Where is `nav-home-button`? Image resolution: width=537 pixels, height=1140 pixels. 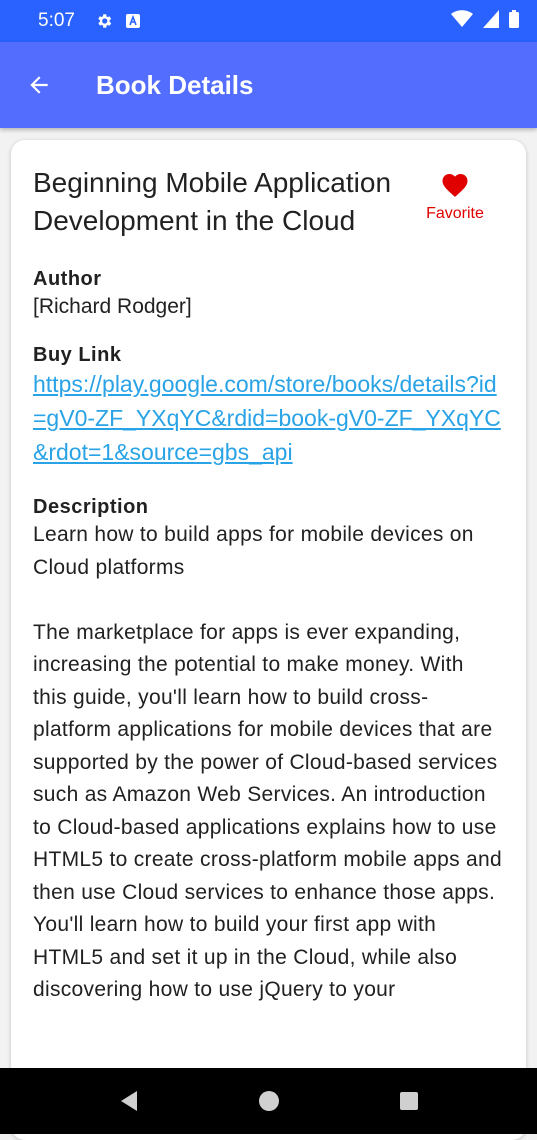 nav-home-button is located at coordinates (269, 1101).